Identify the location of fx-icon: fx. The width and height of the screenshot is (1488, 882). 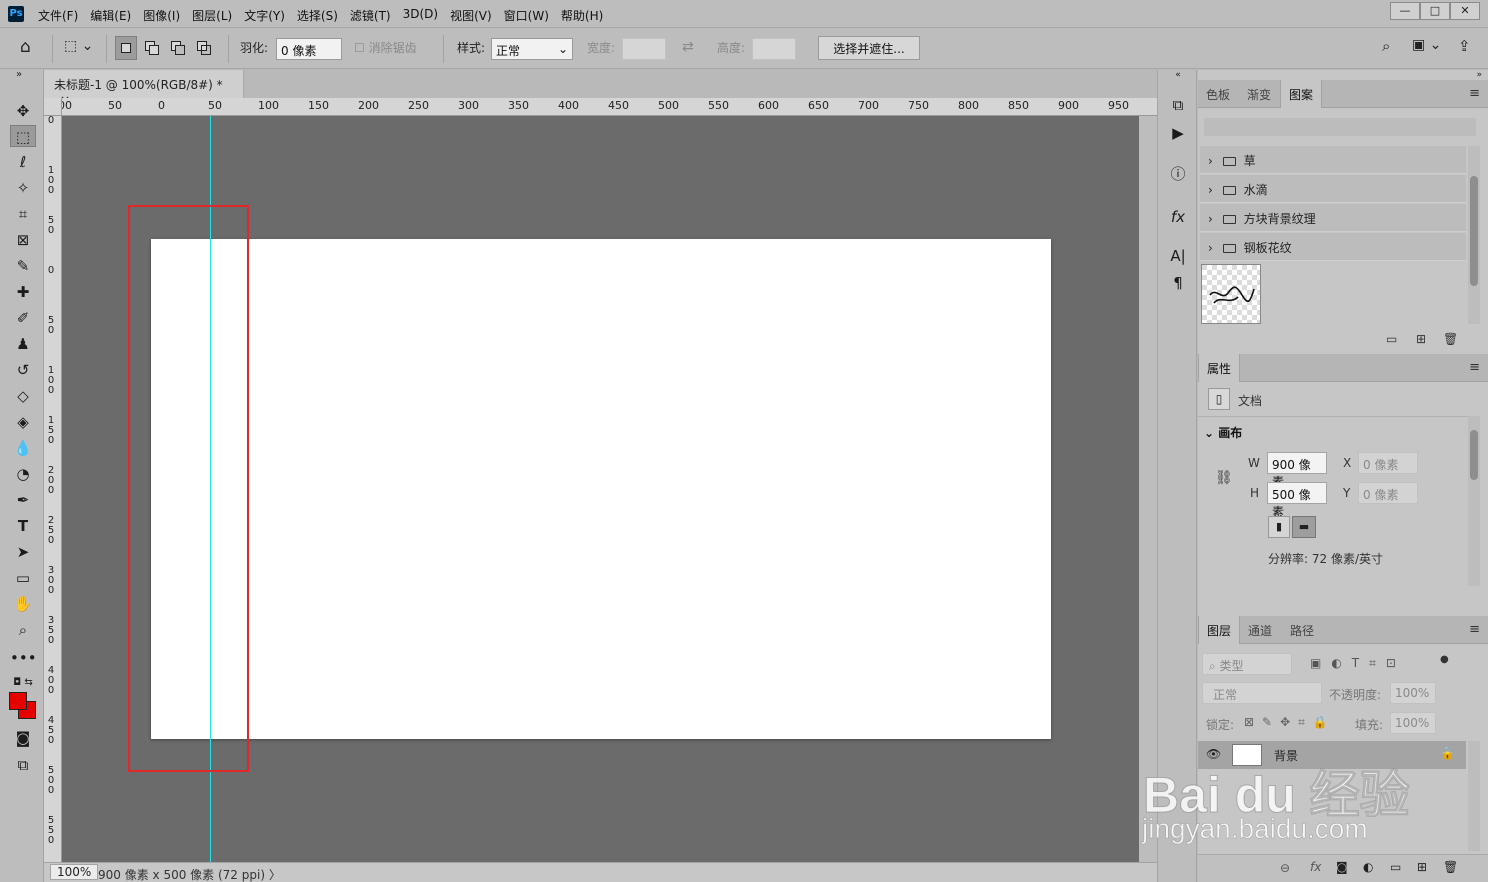
(1315, 867).